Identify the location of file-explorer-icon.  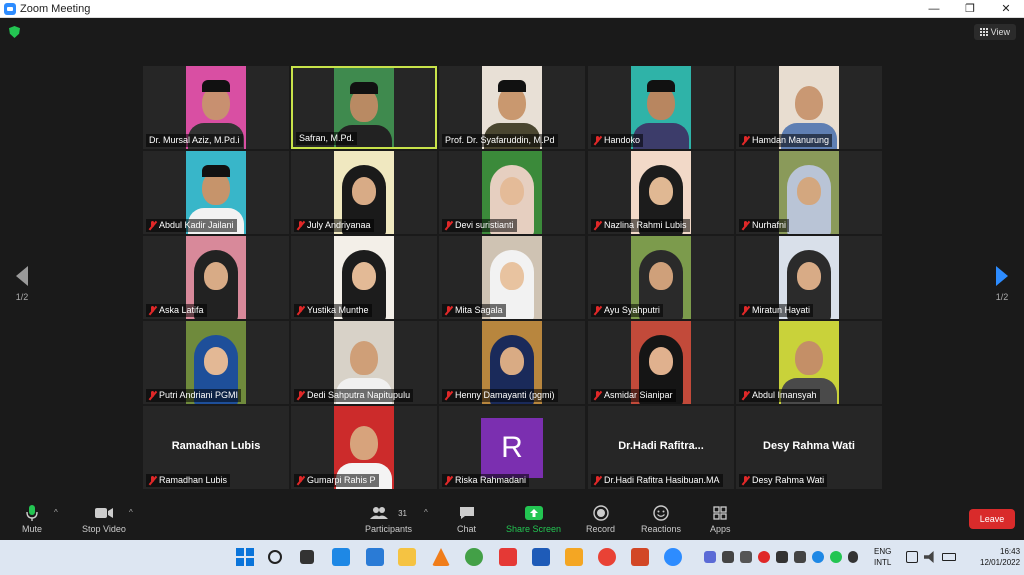
(407, 557).